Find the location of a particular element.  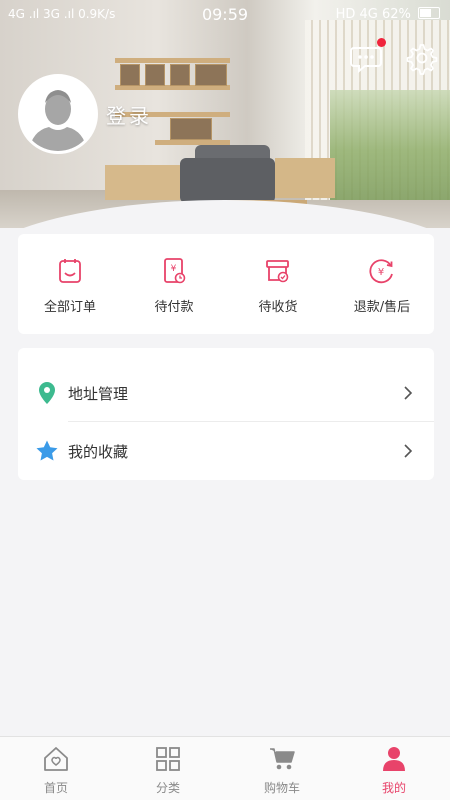

menu-item-favorites: 我的收藏 is located at coordinates (226, 451).